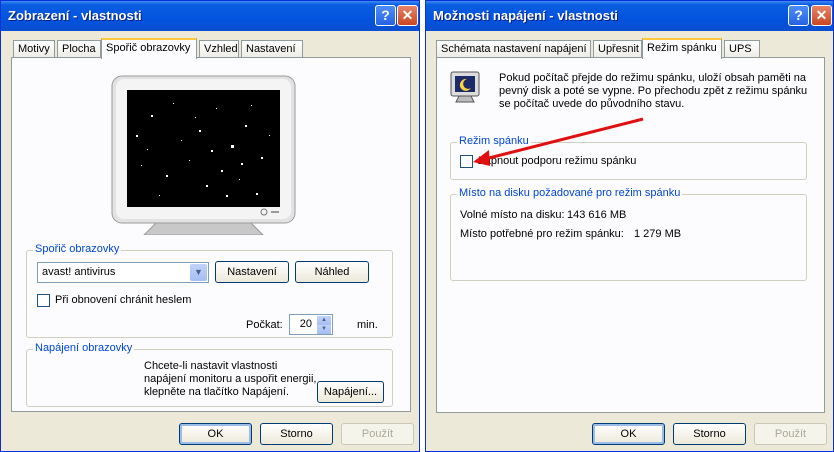 Image resolution: width=834 pixels, height=452 pixels. What do you see at coordinates (198, 272) in the screenshot?
I see `dropdown-arrow-icon: ▼` at bounding box center [198, 272].